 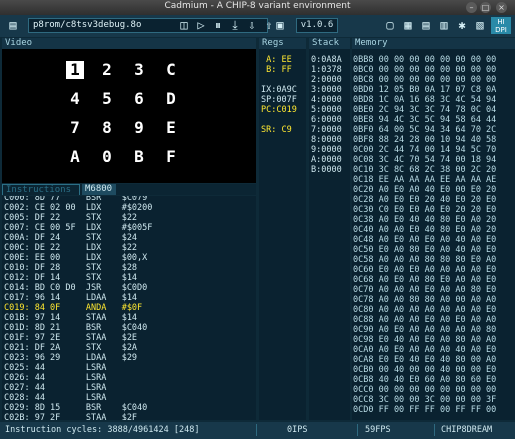 I want to click on instruction-row: C023: 96 29 LDAA $29, so click(x=128, y=358).